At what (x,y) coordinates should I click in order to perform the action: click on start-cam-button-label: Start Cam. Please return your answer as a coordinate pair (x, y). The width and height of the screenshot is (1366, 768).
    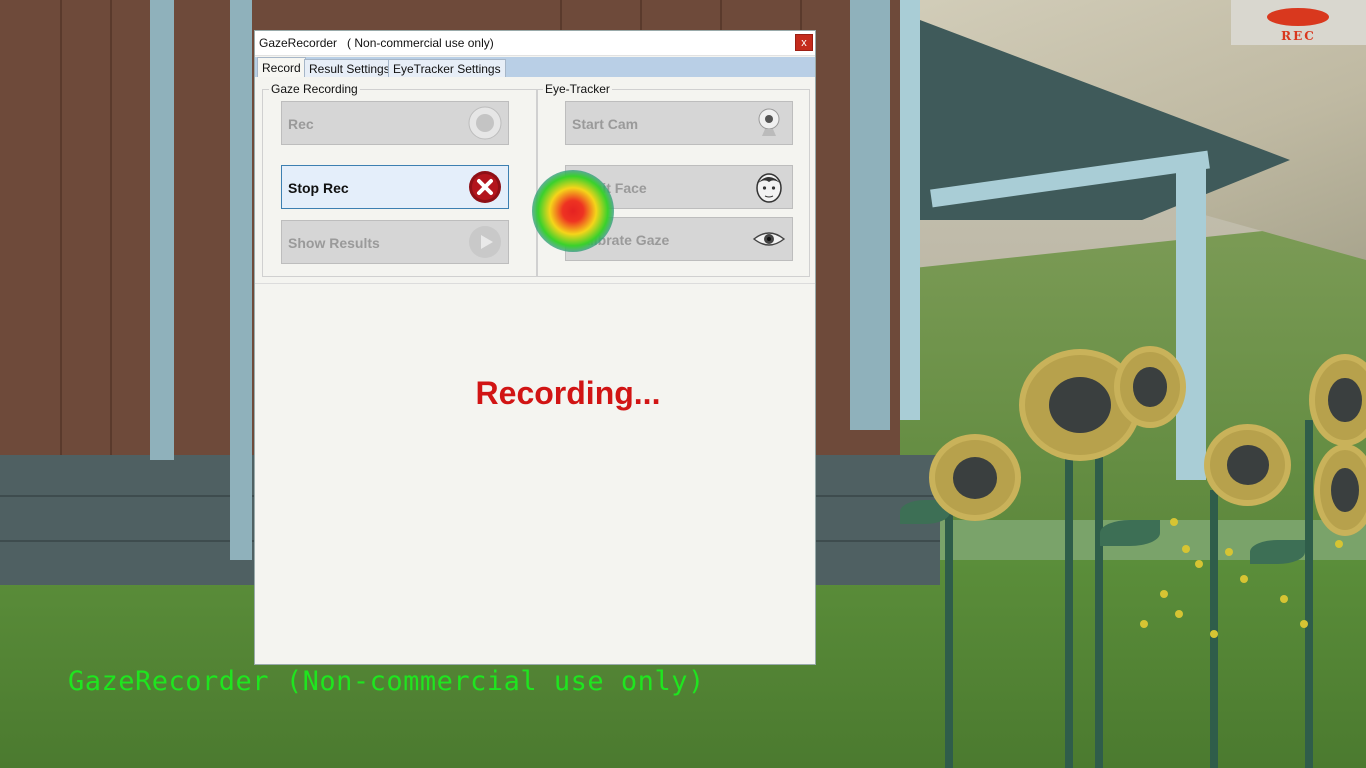
    Looking at the image, I should click on (605, 124).